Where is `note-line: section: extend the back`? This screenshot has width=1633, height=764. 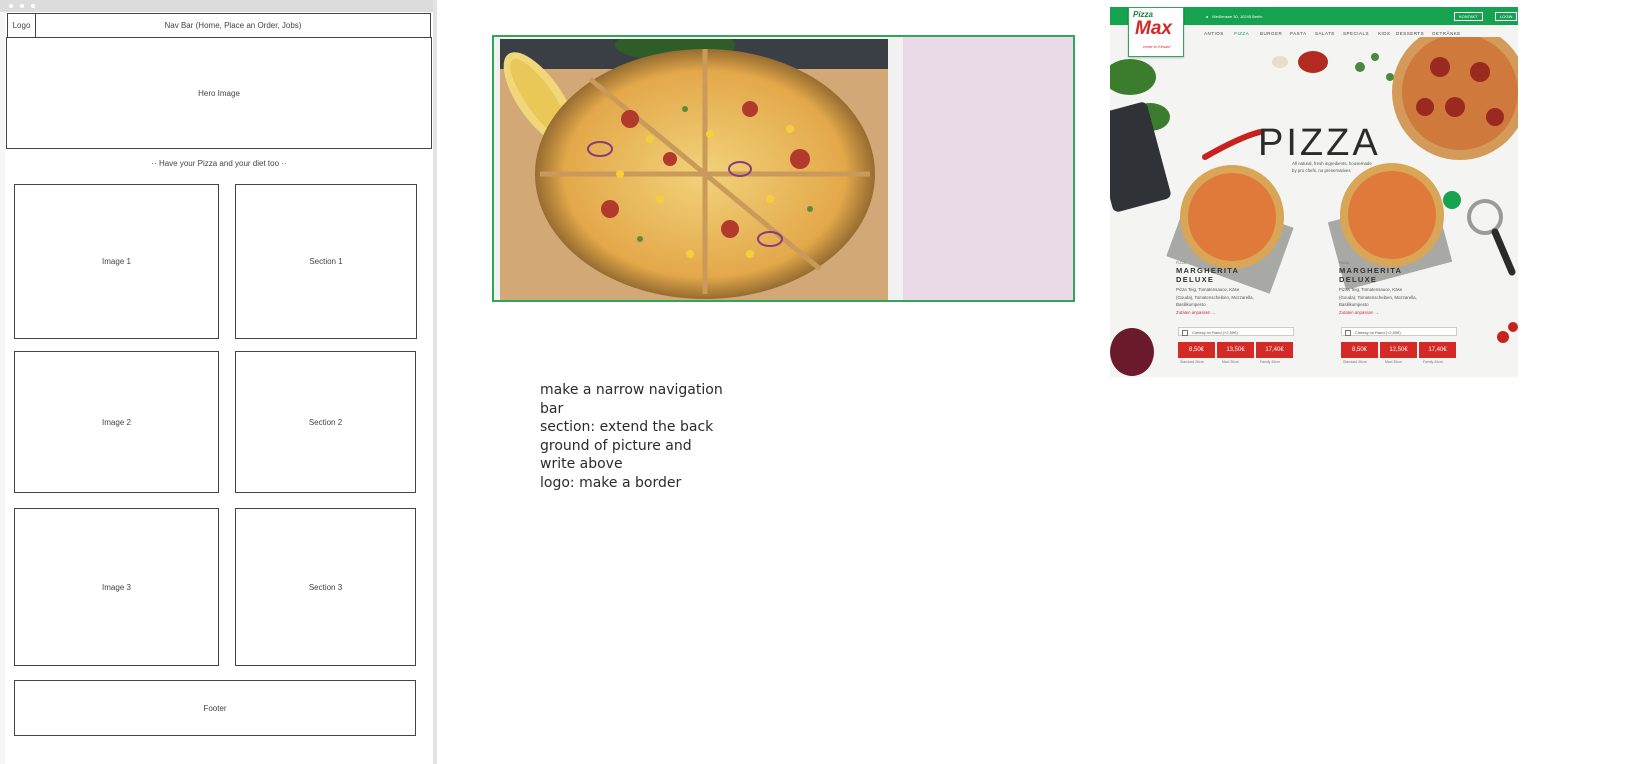 note-line: section: extend the back is located at coordinates (627, 427).